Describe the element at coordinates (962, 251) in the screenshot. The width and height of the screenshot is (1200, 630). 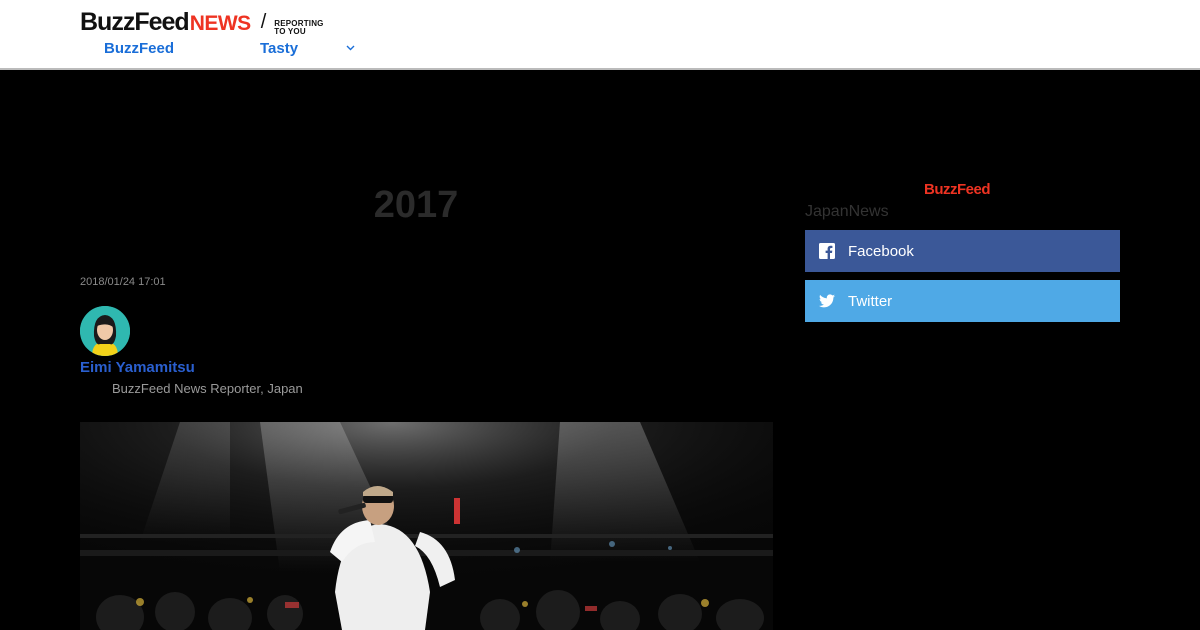
I see `share-facebook-button: Facebook` at that location.